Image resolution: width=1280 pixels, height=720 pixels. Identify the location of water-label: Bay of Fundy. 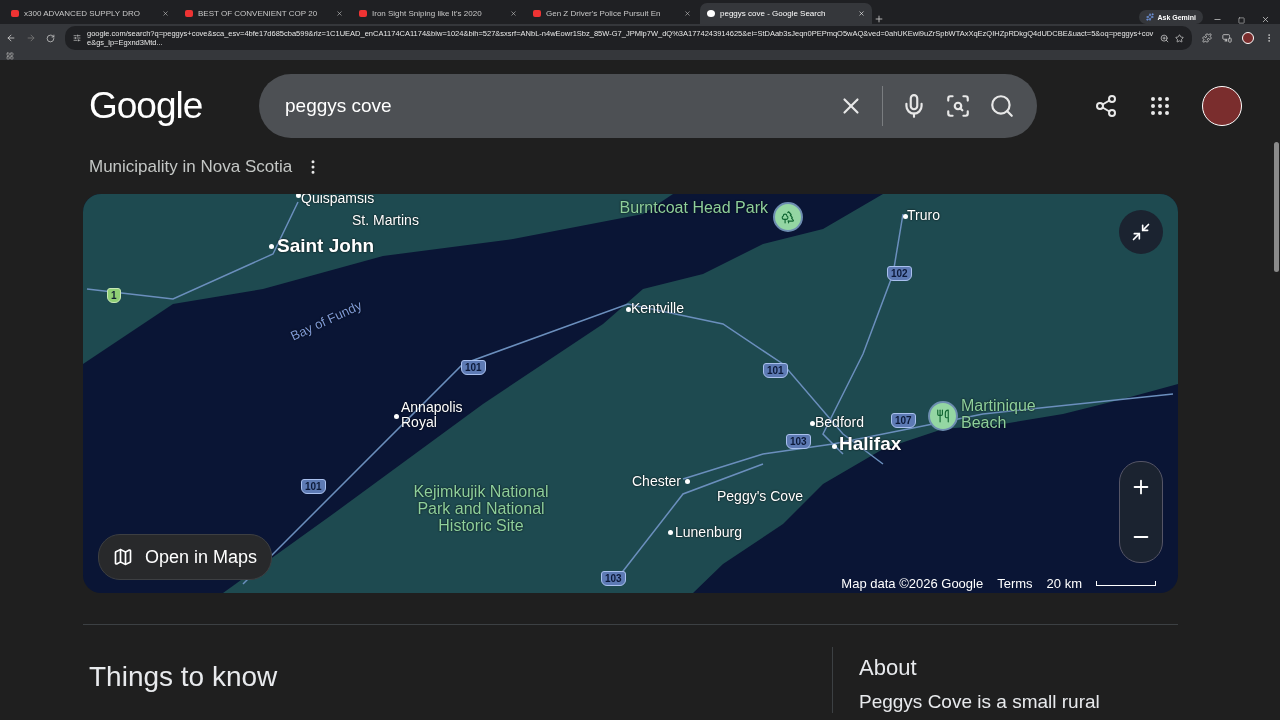
(326, 321).